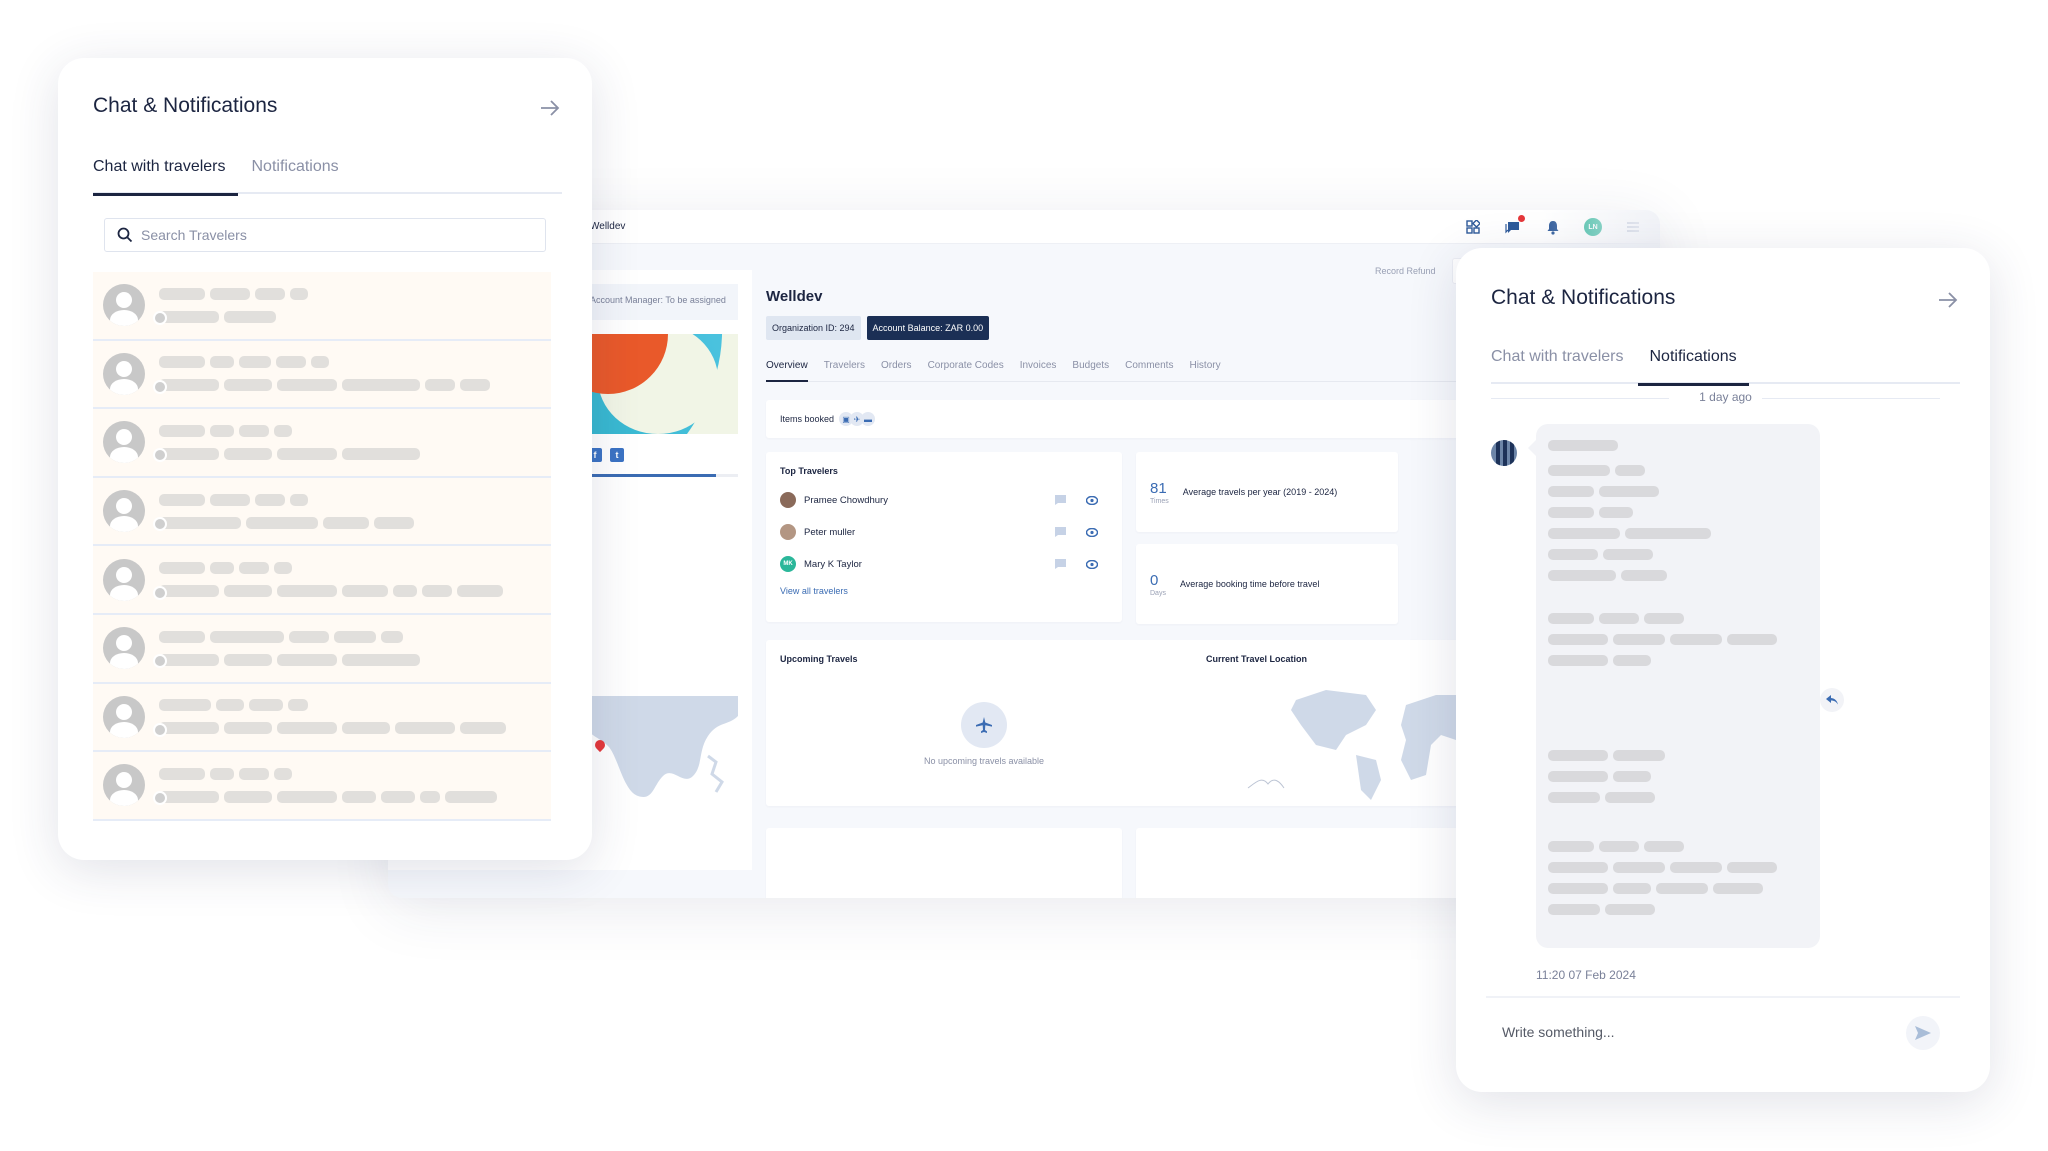  I want to click on apps-grid-icon, so click(1473, 227).